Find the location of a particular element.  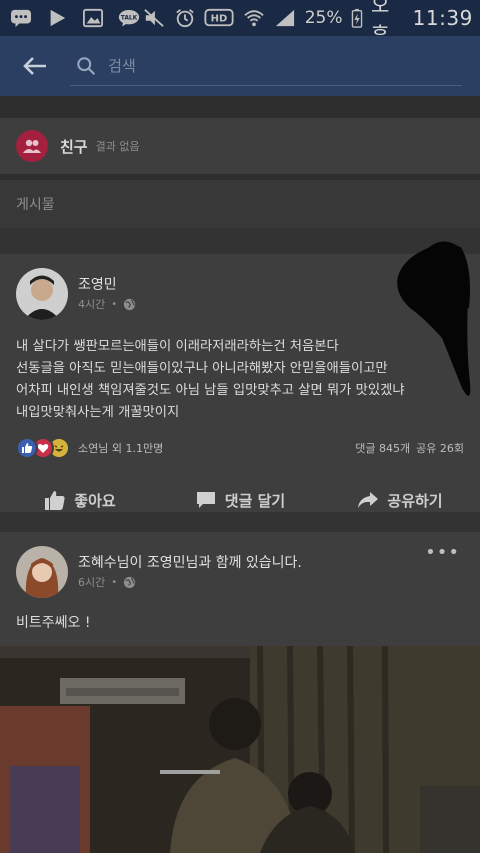

post-author: 조혜수님이 조영민님과 함께 있습니다. is located at coordinates (190, 562).